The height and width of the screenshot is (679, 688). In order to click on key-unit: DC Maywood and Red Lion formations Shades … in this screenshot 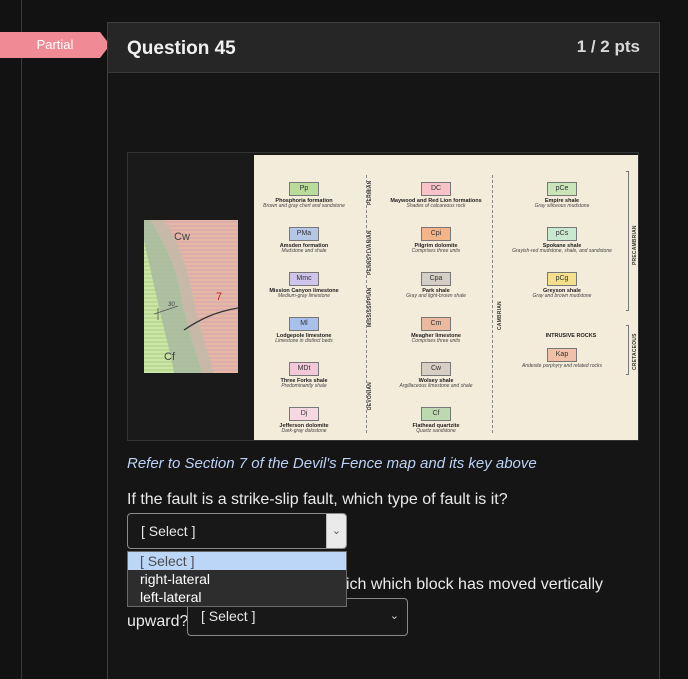, I will do `click(436, 193)`.